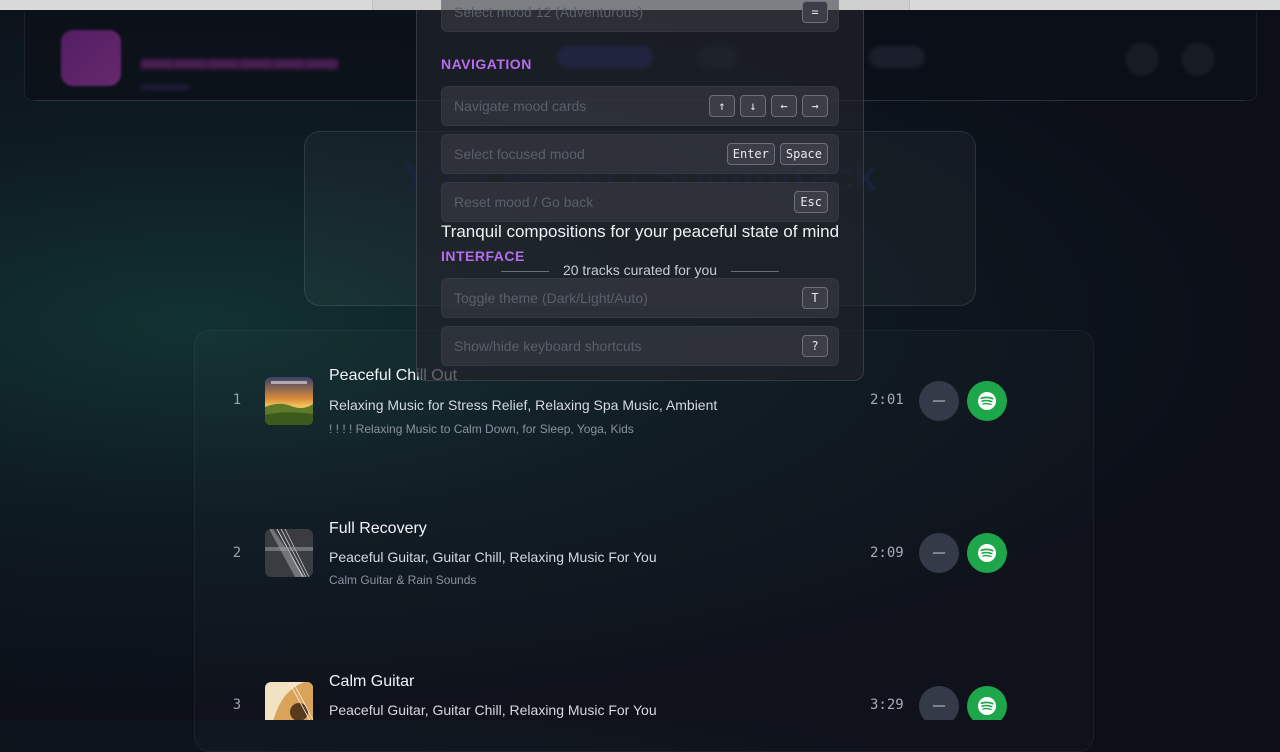 This screenshot has height=752, width=1280. What do you see at coordinates (549, 12) in the screenshot?
I see `shortcut-description: Select mood 12 (Adventurous)` at bounding box center [549, 12].